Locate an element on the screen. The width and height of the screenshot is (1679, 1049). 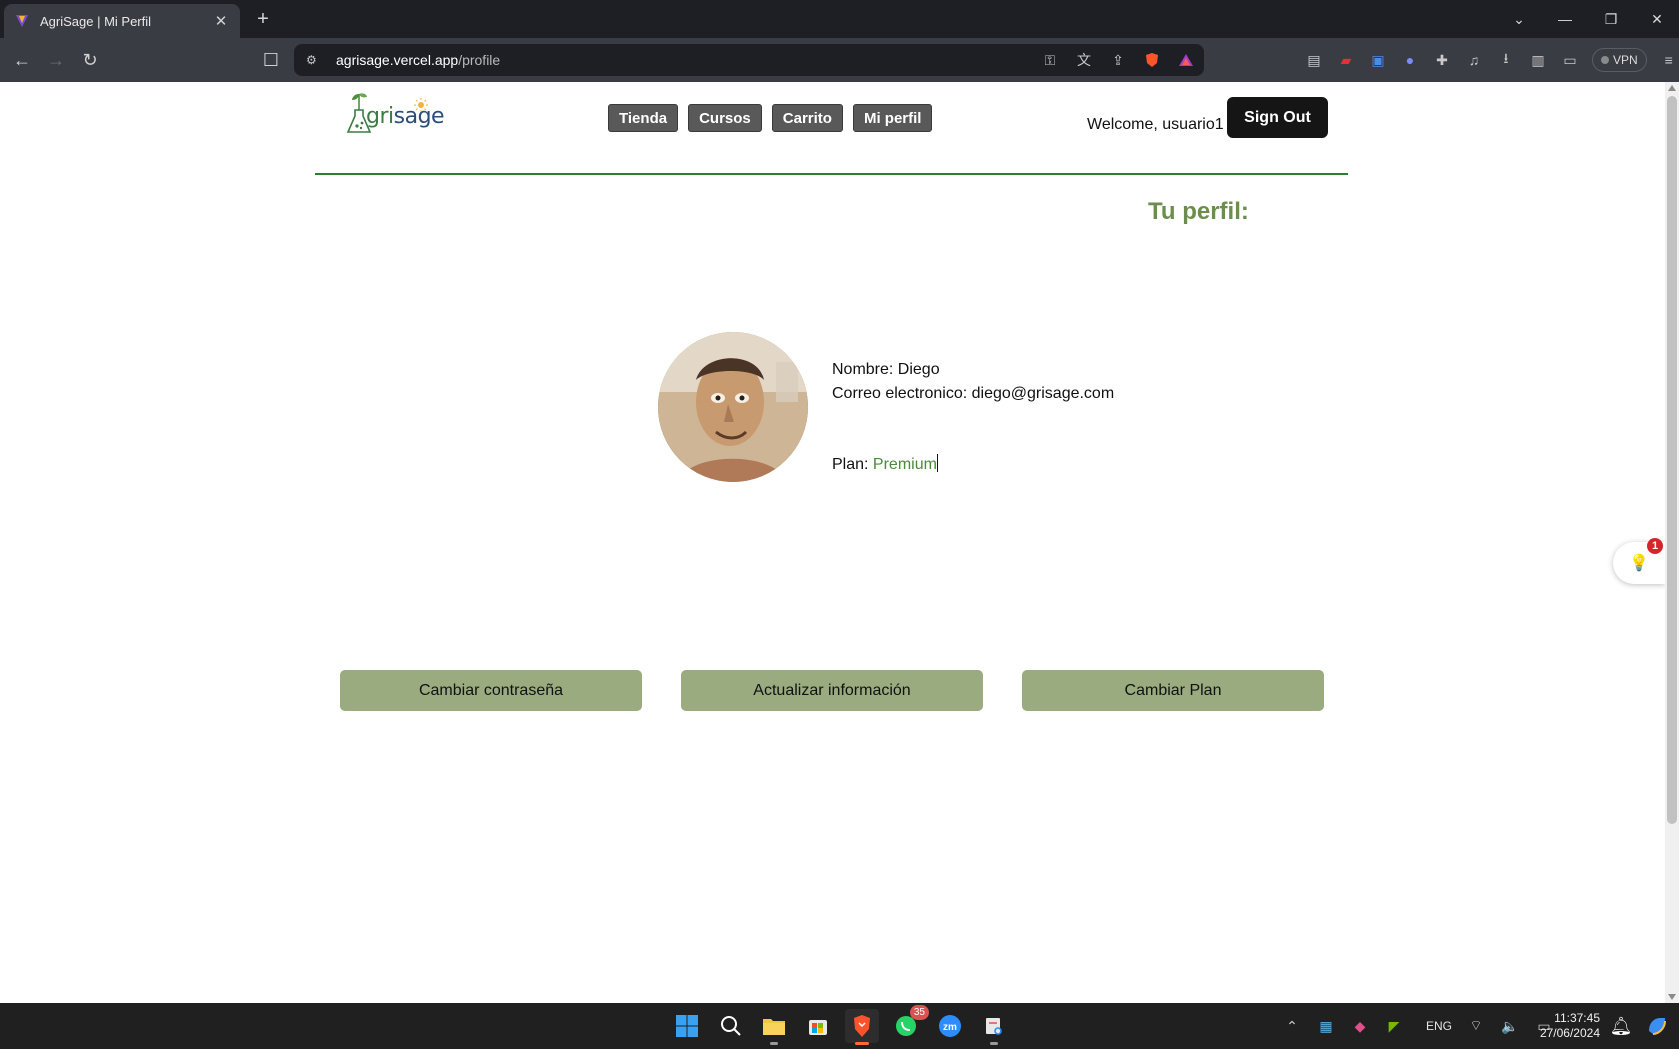
page-scrollbar is located at coordinates (1672, 542).